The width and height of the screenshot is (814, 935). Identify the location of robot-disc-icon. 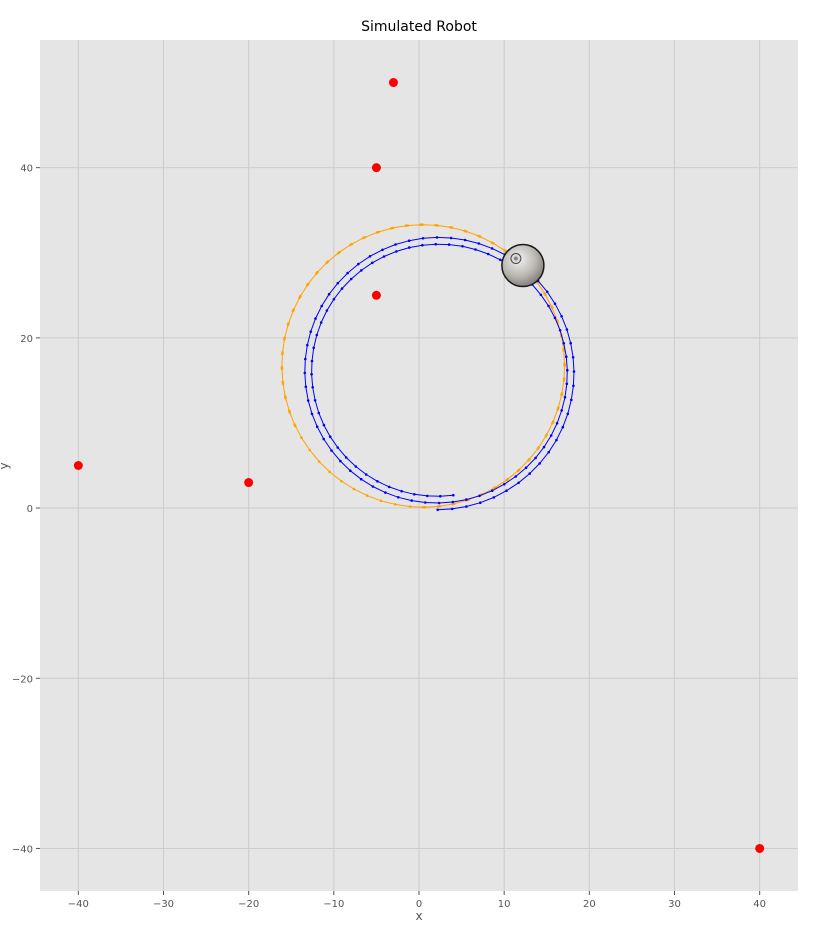
(523, 265).